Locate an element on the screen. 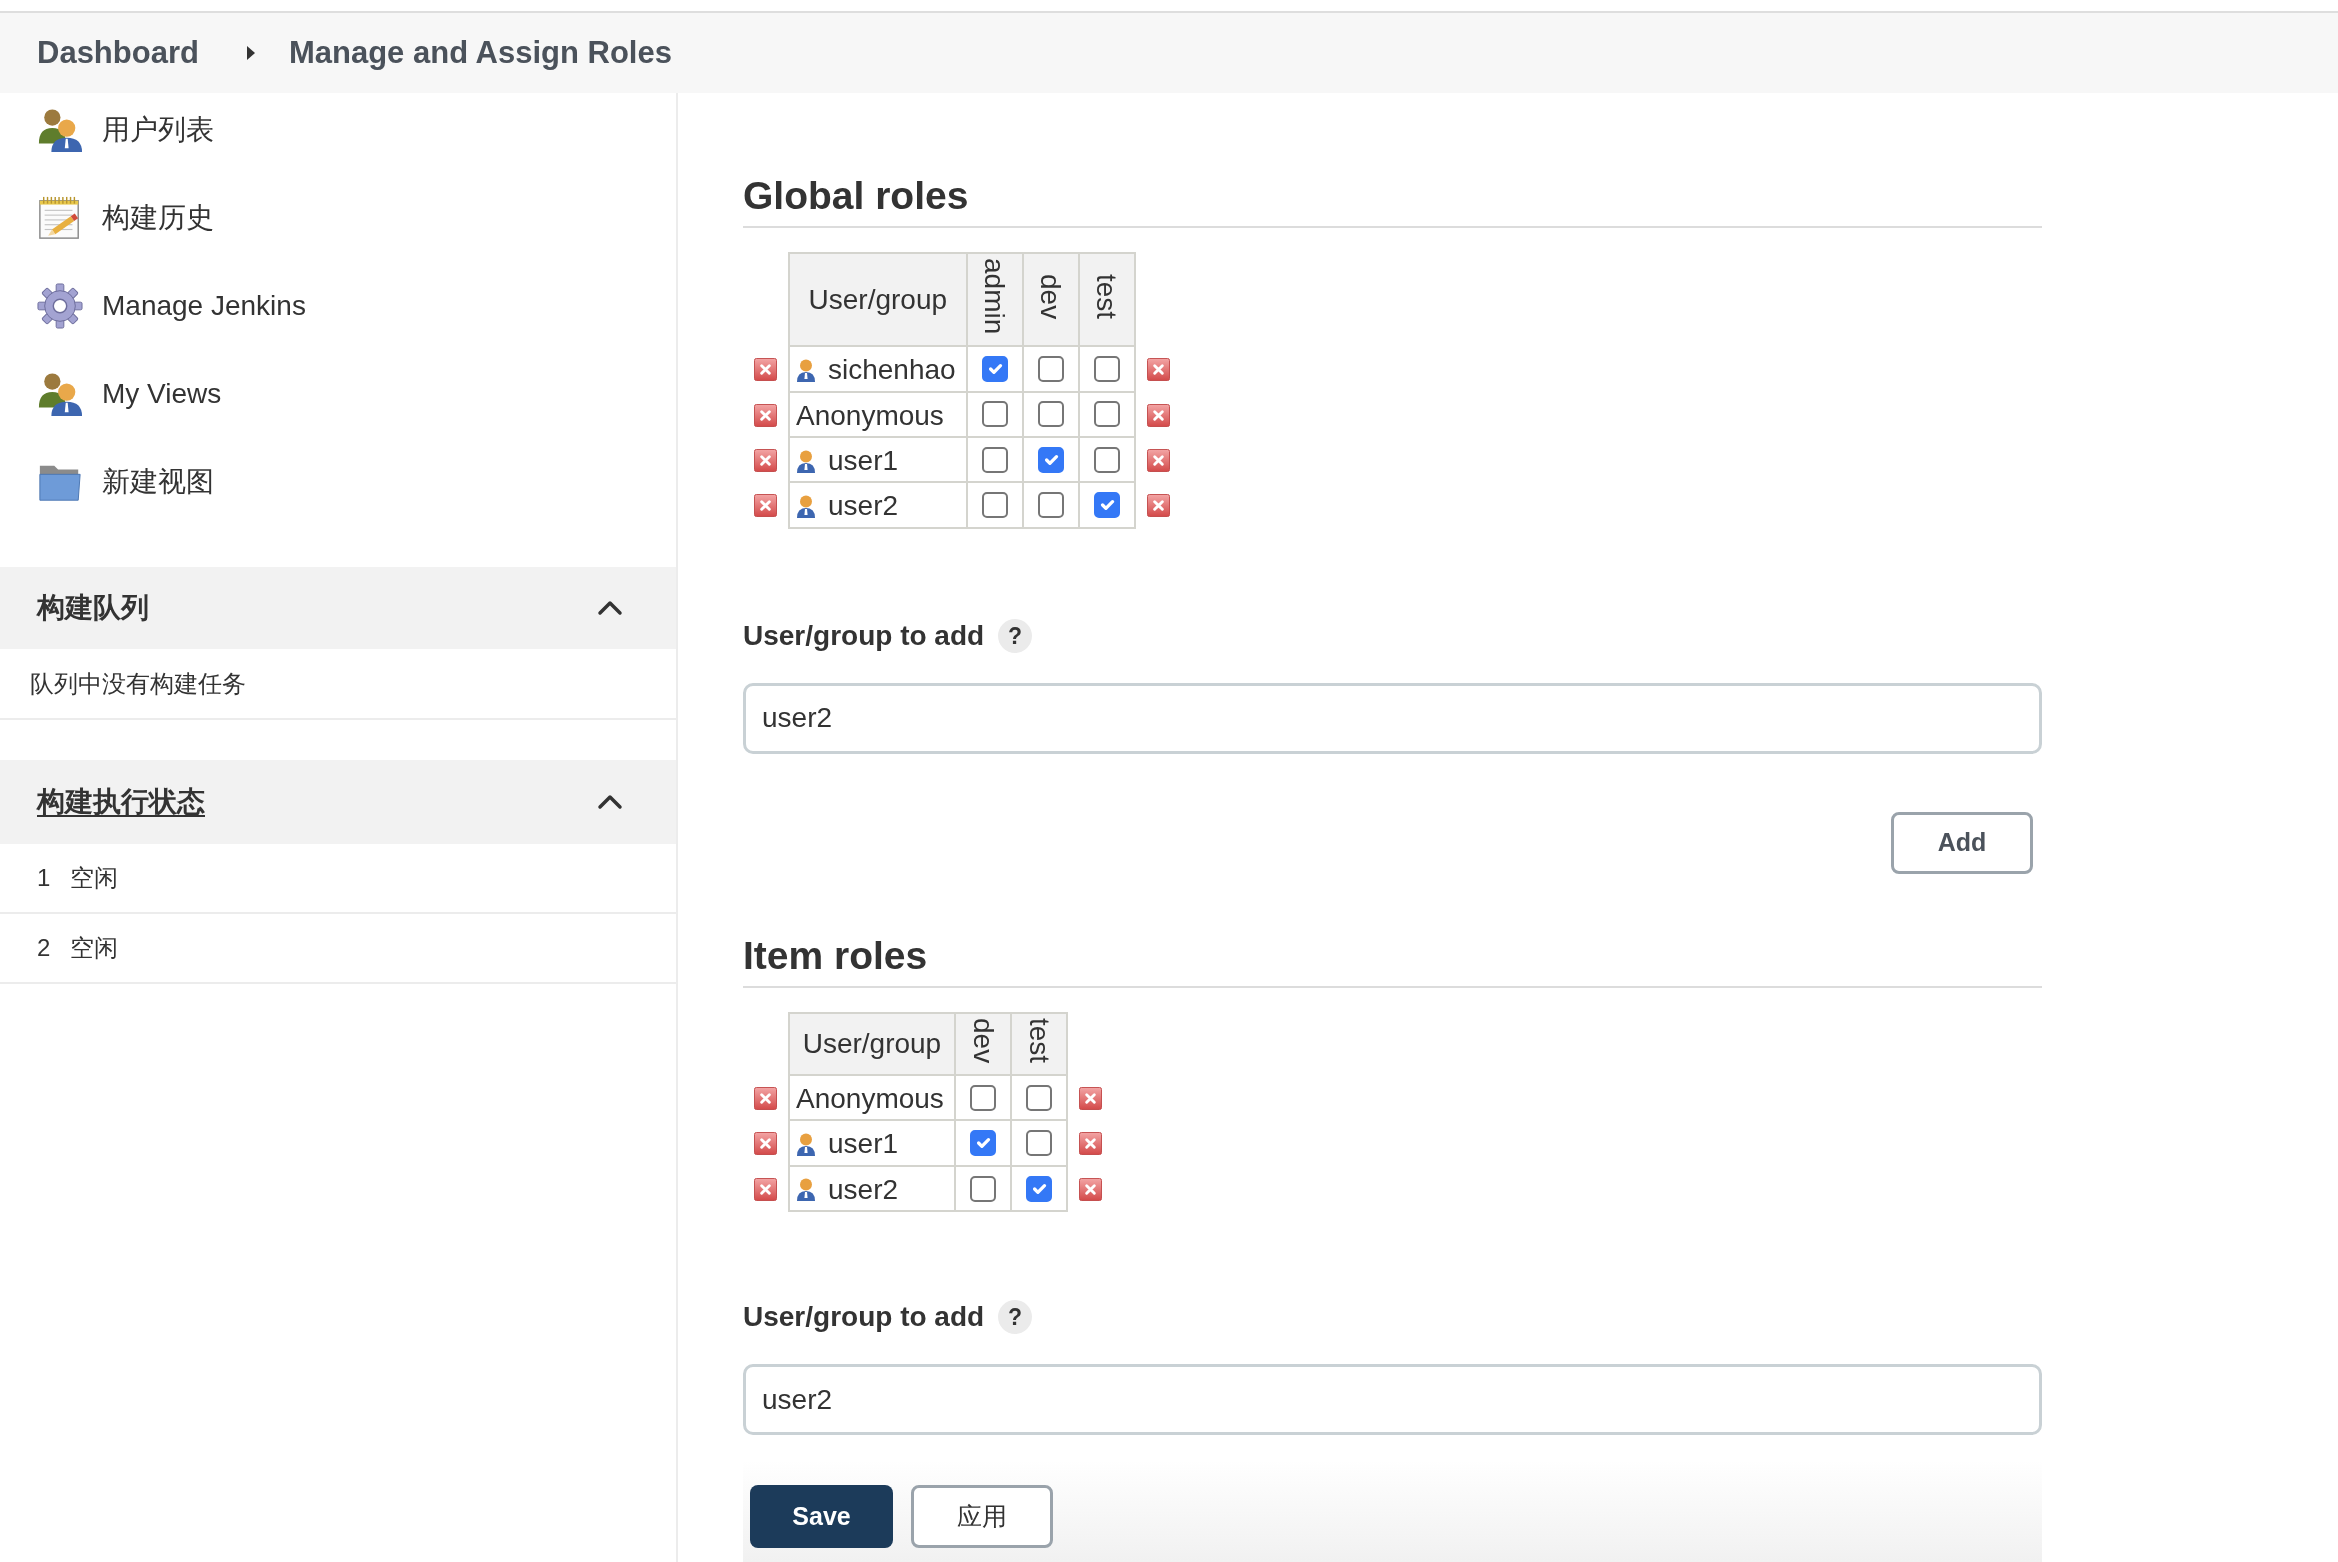  breadcrumb-link: Manage and Assign Roles is located at coordinates (480, 53).